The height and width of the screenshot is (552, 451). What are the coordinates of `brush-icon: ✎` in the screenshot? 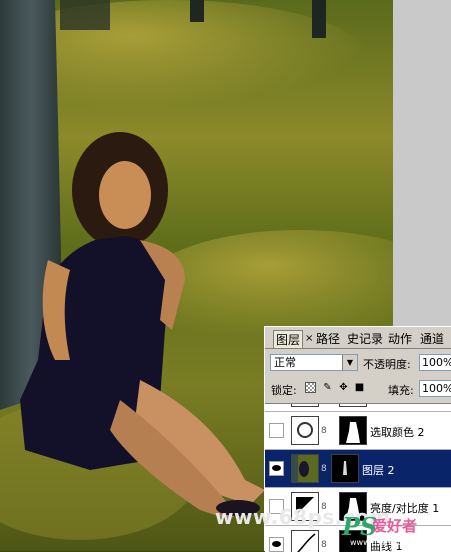 It's located at (327, 387).